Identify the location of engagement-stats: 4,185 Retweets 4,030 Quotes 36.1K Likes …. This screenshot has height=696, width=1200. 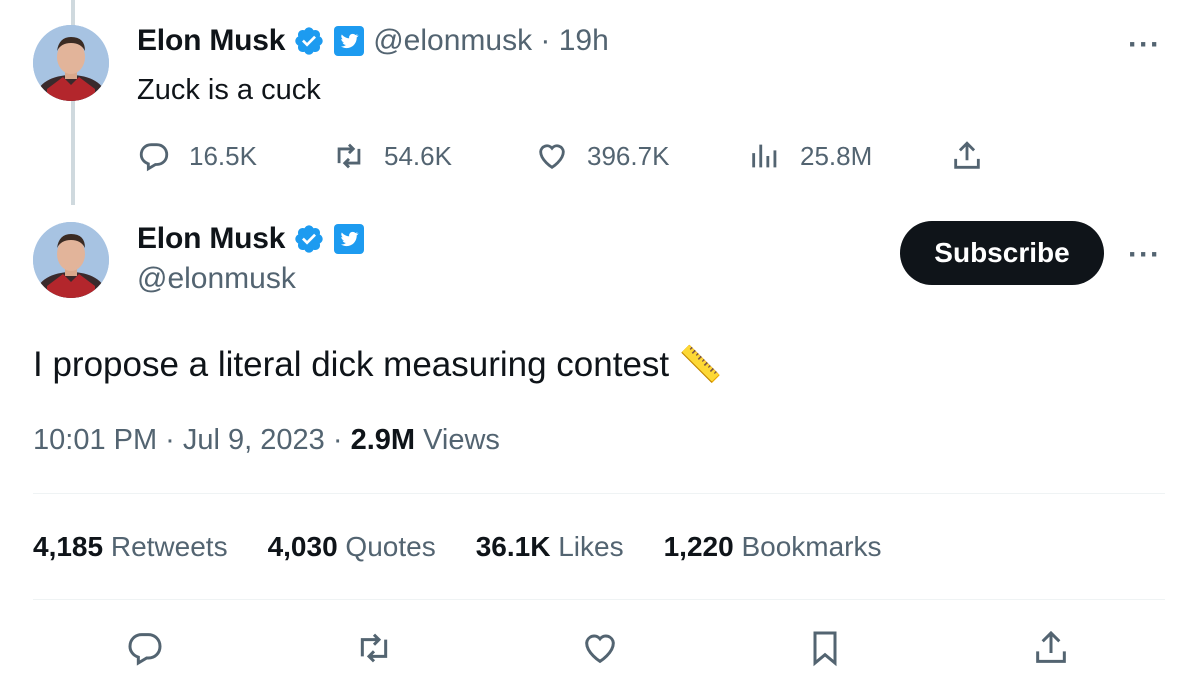
(457, 547).